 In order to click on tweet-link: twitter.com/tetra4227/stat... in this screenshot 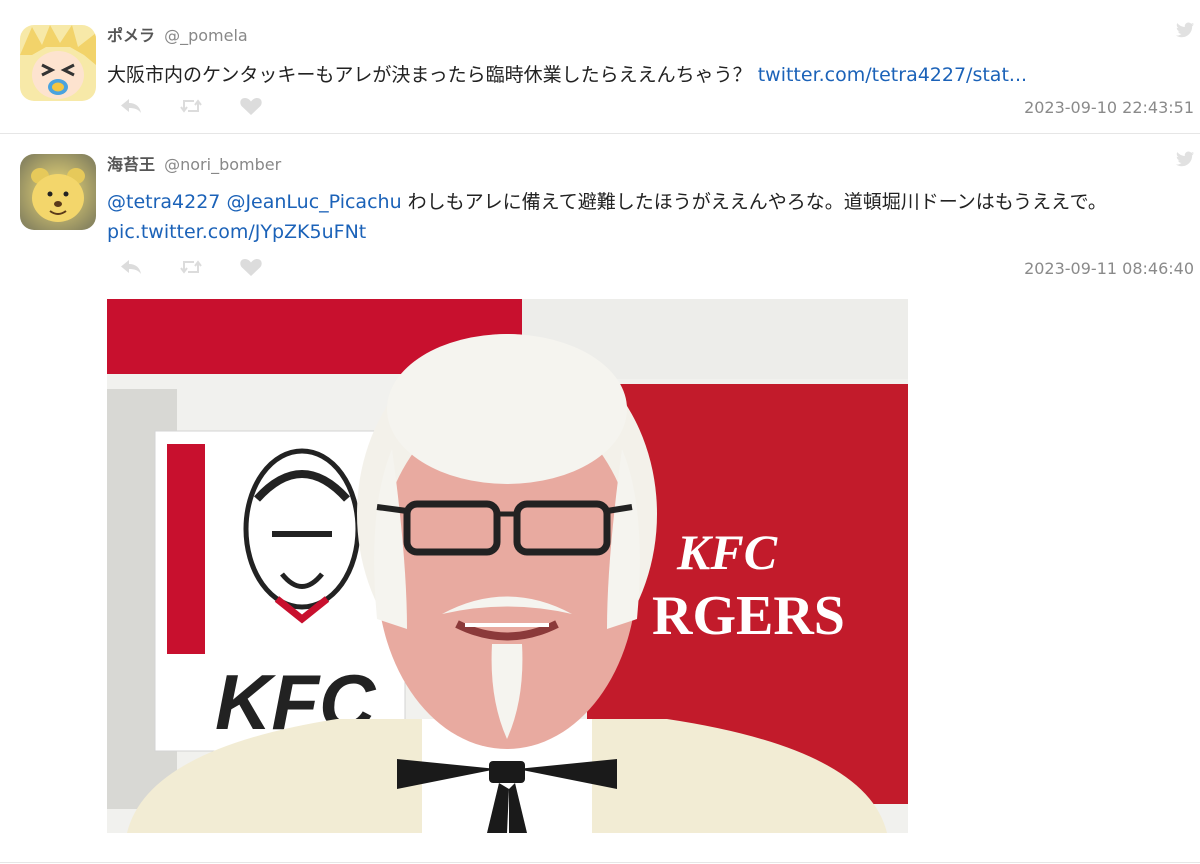, I will do `click(892, 75)`.